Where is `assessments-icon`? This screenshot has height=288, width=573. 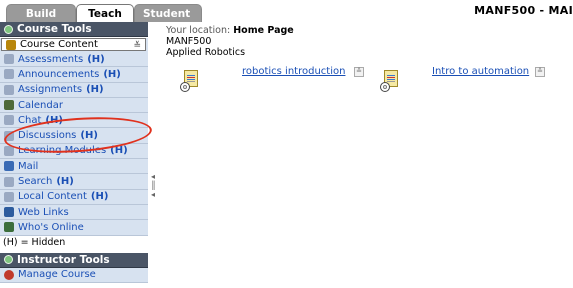
assessments-icon is located at coordinates (9, 59).